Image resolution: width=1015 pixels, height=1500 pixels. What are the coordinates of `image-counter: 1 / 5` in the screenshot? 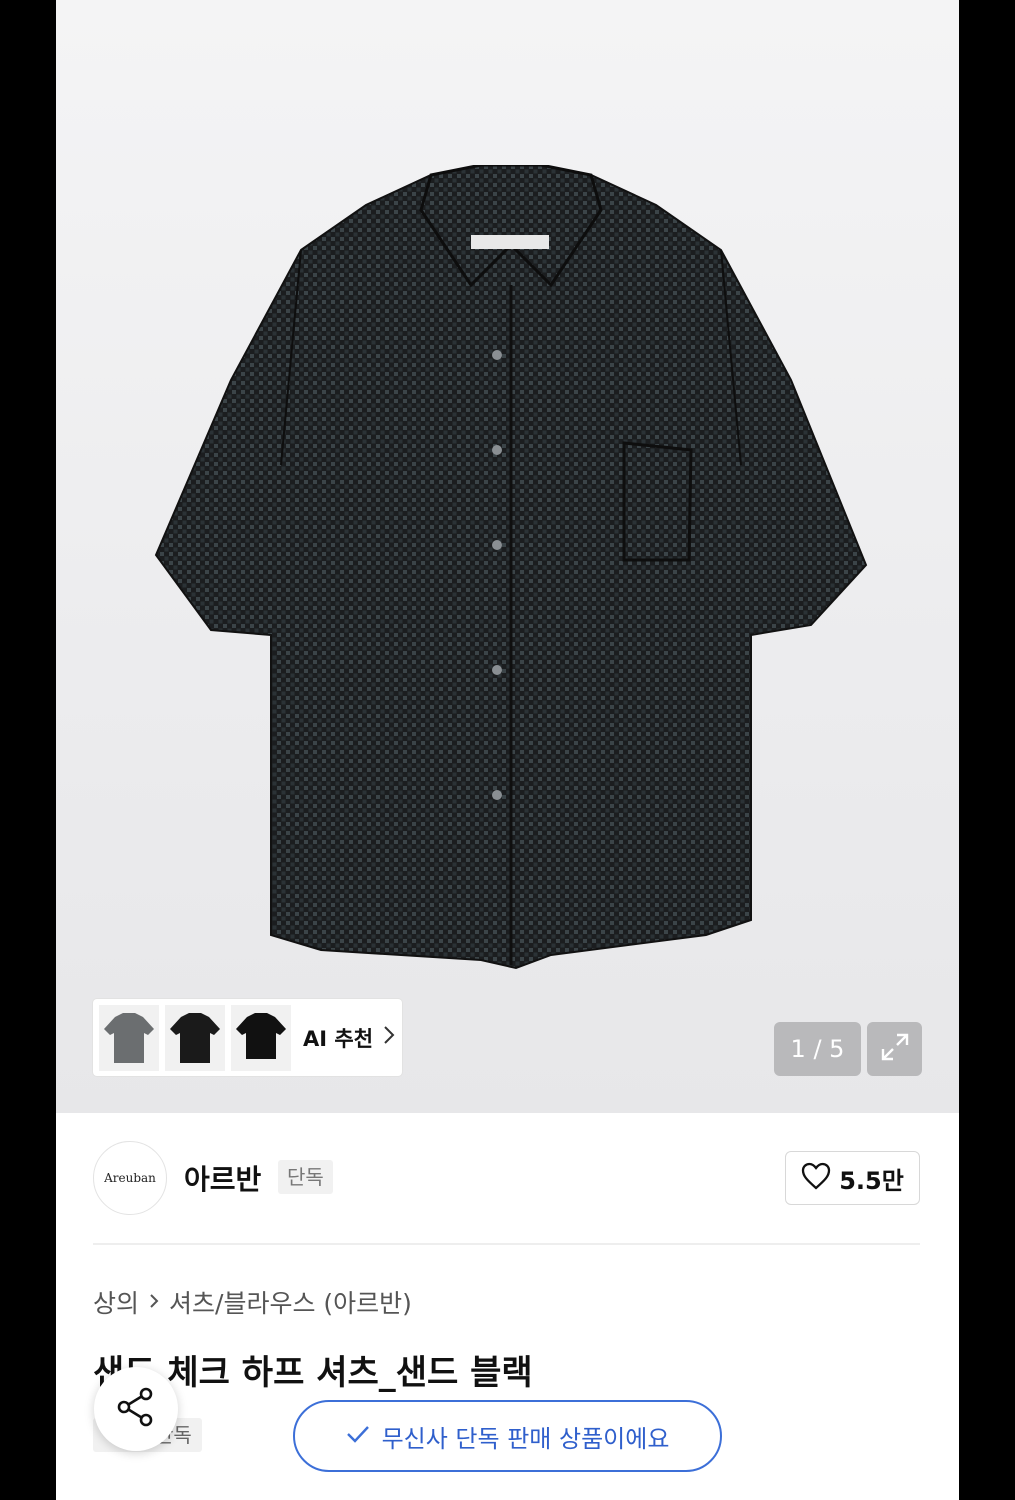 It's located at (817, 1049).